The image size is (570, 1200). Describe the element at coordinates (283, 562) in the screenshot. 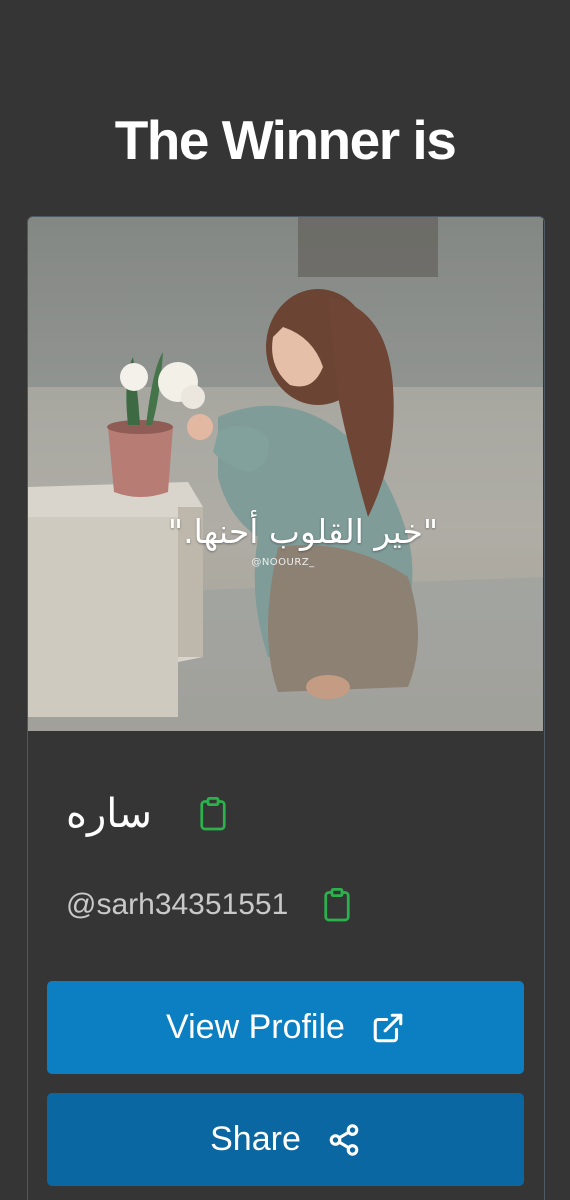

I see `photo-watermark: @NOOURZ_` at that location.